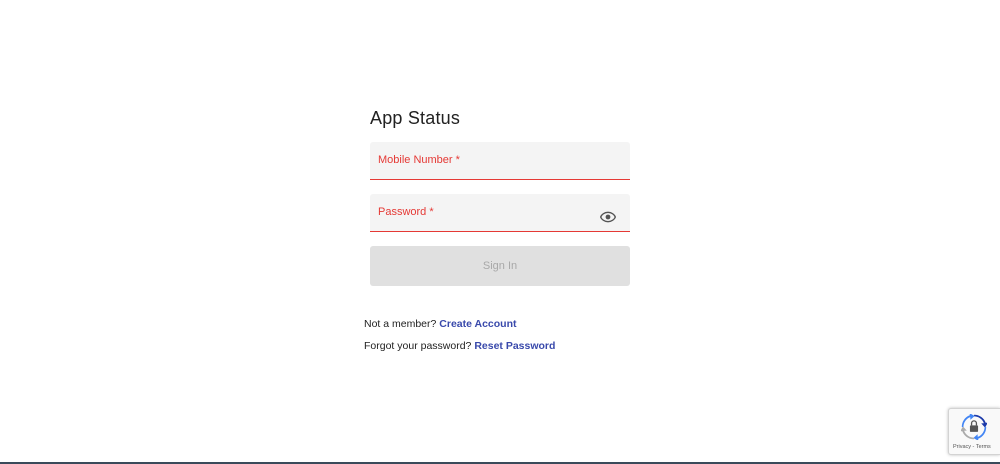 The width and height of the screenshot is (1000, 464). Describe the element at coordinates (400, 324) in the screenshot. I see `member-prompt: Not a member?` at that location.